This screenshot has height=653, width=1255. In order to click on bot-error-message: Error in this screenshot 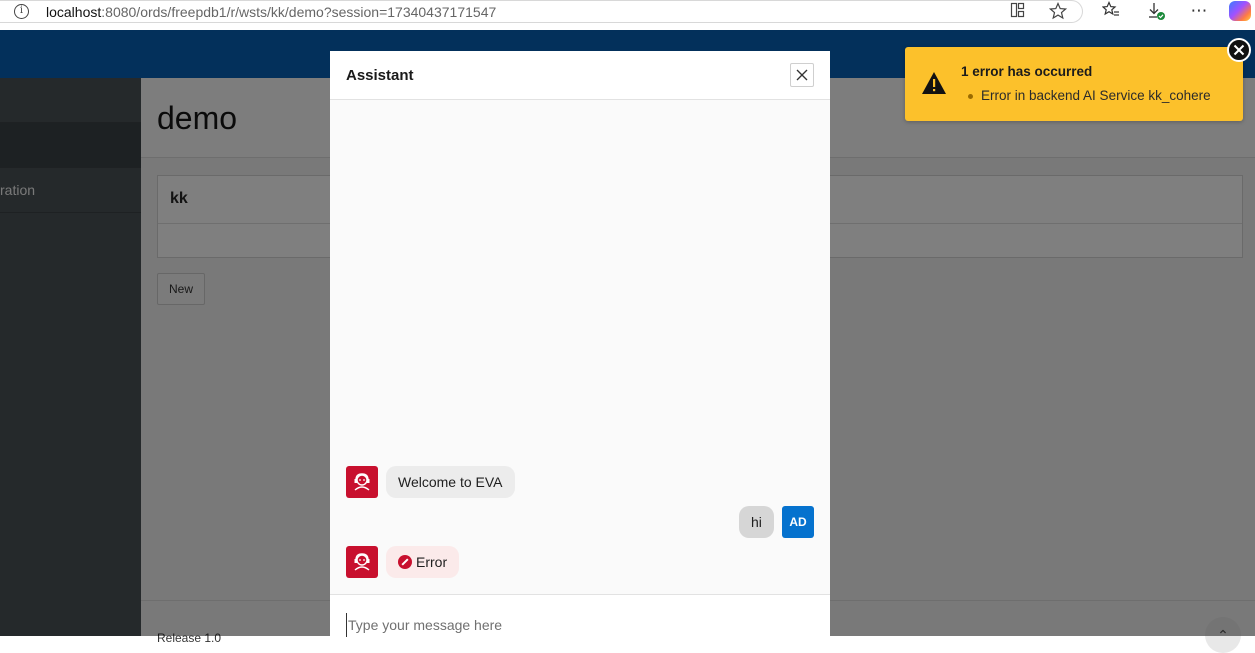, I will do `click(423, 562)`.